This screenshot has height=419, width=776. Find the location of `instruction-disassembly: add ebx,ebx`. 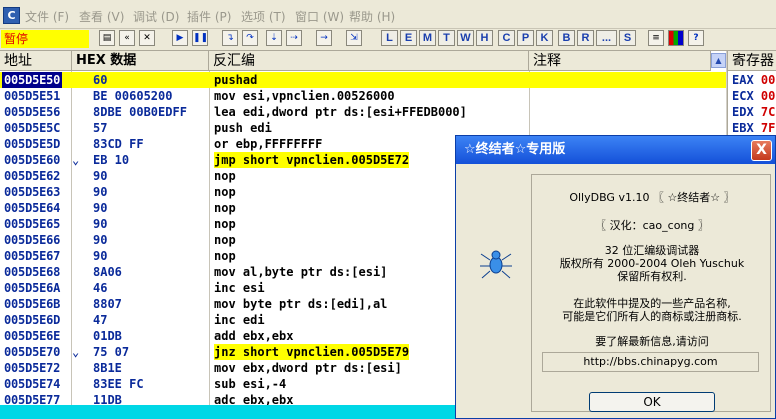

instruction-disassembly: add ebx,ebx is located at coordinates (254, 336).